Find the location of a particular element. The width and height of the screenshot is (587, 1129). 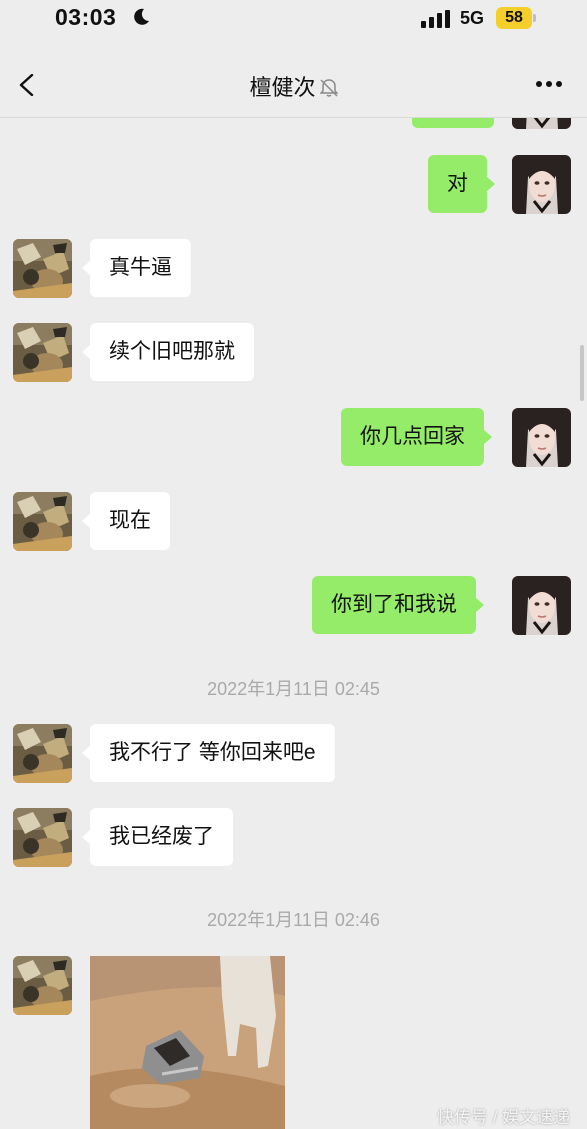

message-bubble-received: 我已经废了 is located at coordinates (157, 837).